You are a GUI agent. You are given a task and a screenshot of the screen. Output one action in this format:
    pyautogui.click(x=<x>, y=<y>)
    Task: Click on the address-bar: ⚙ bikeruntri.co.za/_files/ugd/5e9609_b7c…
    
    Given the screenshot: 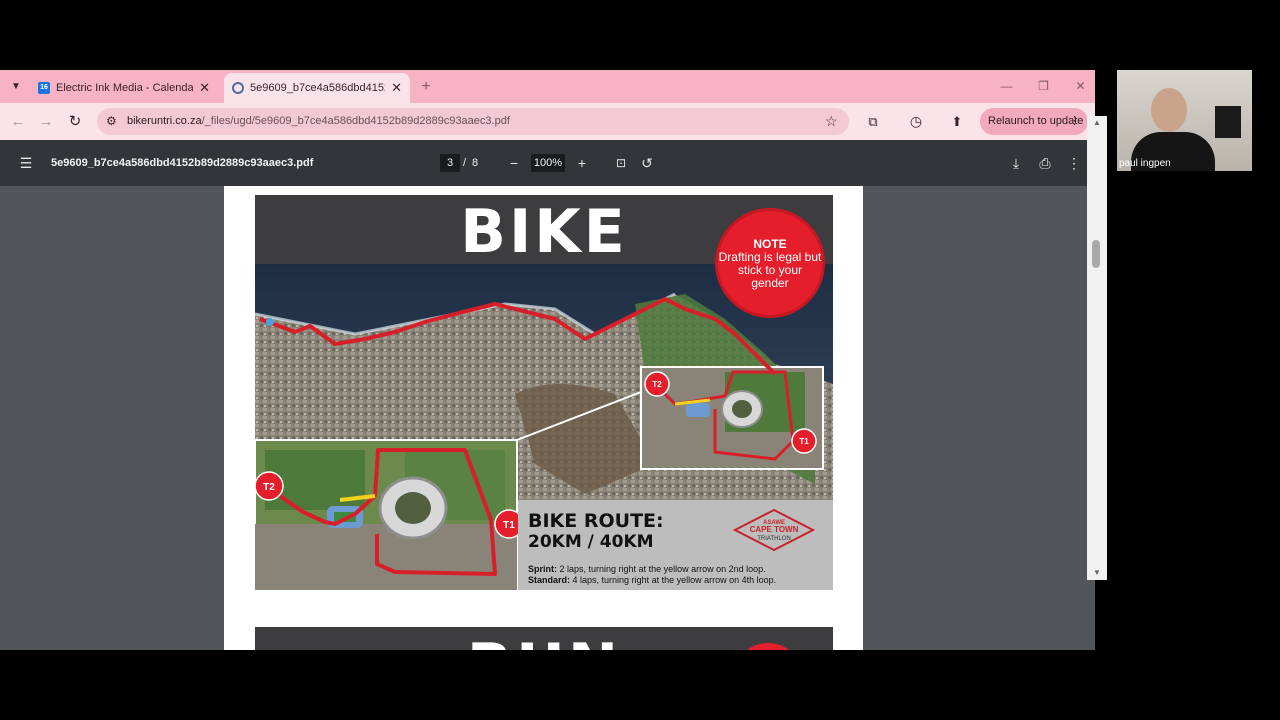 What is the action you would take?
    pyautogui.click(x=473, y=121)
    